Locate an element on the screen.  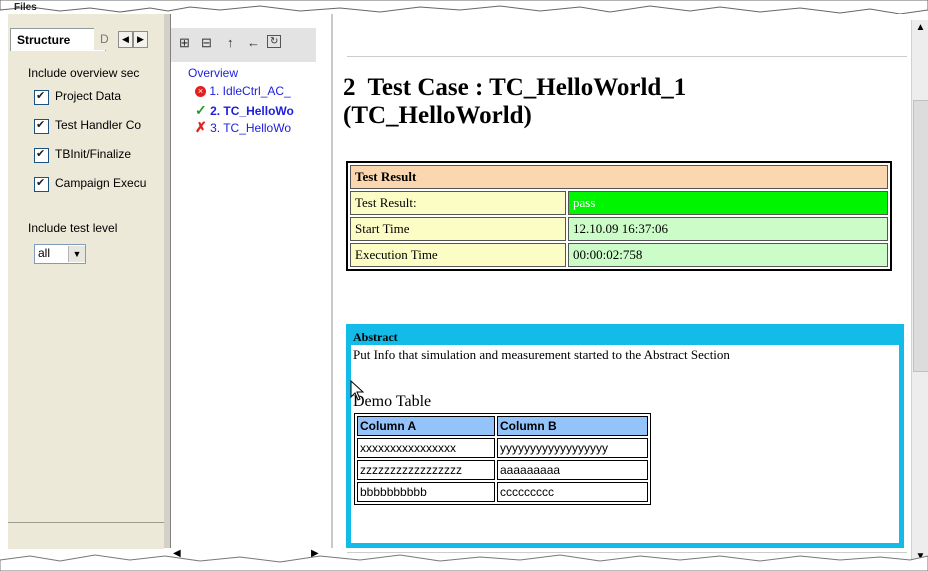
tree-item-3: ✗ 3. TC_HelloWo is located at coordinates (243, 127).